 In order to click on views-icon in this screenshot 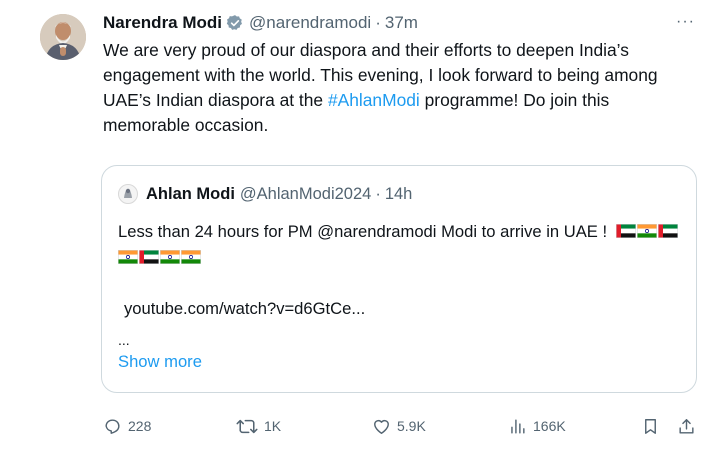, I will do `click(518, 426)`.